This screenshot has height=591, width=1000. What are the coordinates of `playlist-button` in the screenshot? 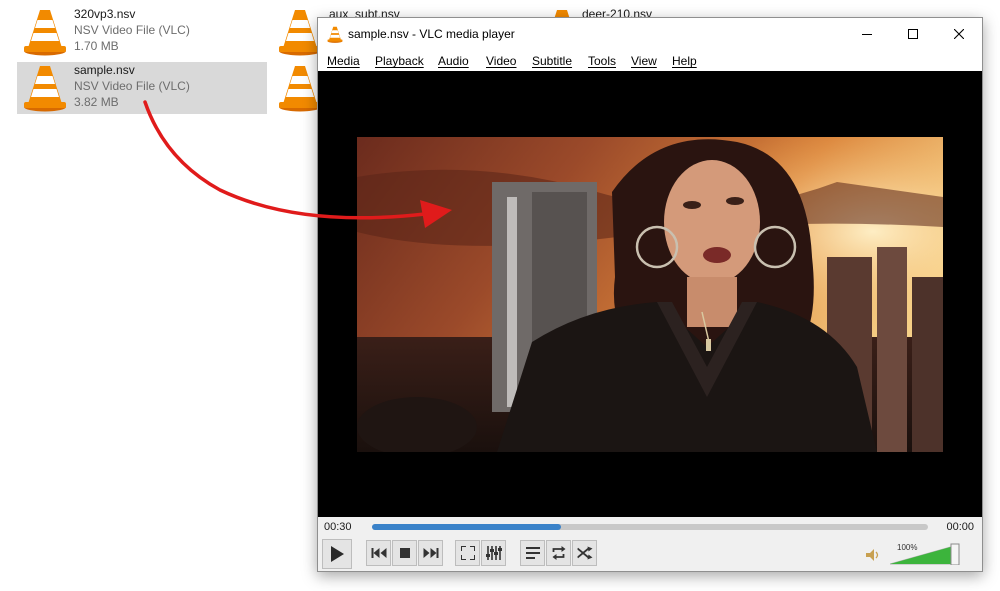 It's located at (532, 553).